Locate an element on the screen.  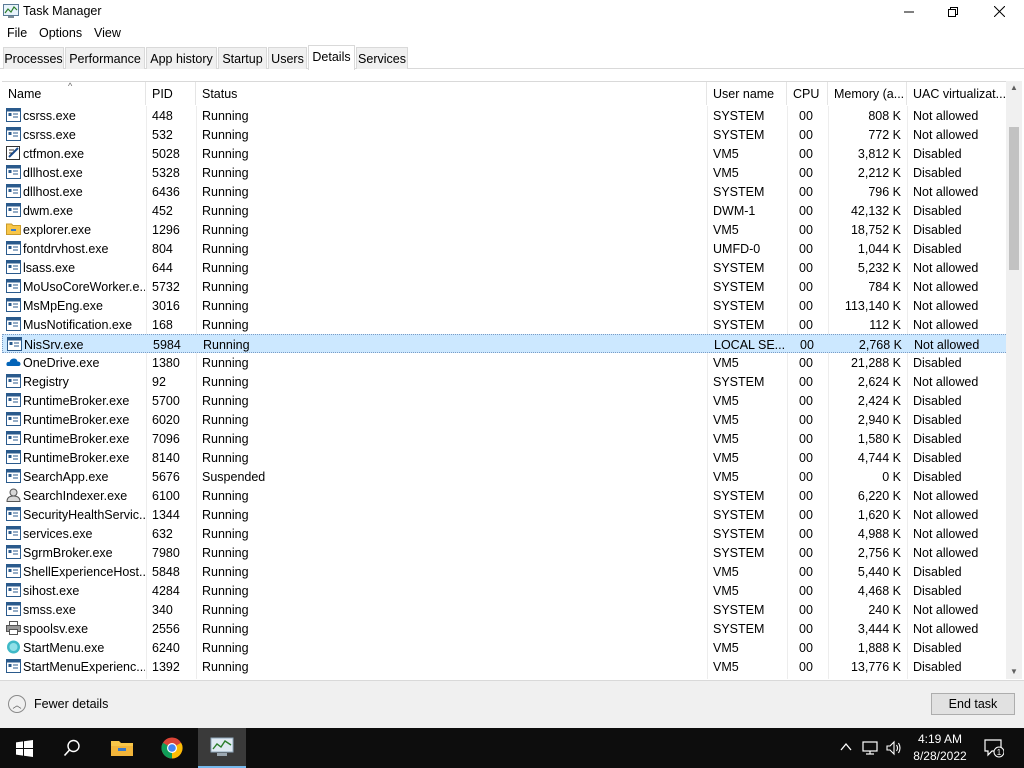
menu-view: View is located at coordinates (107, 33).